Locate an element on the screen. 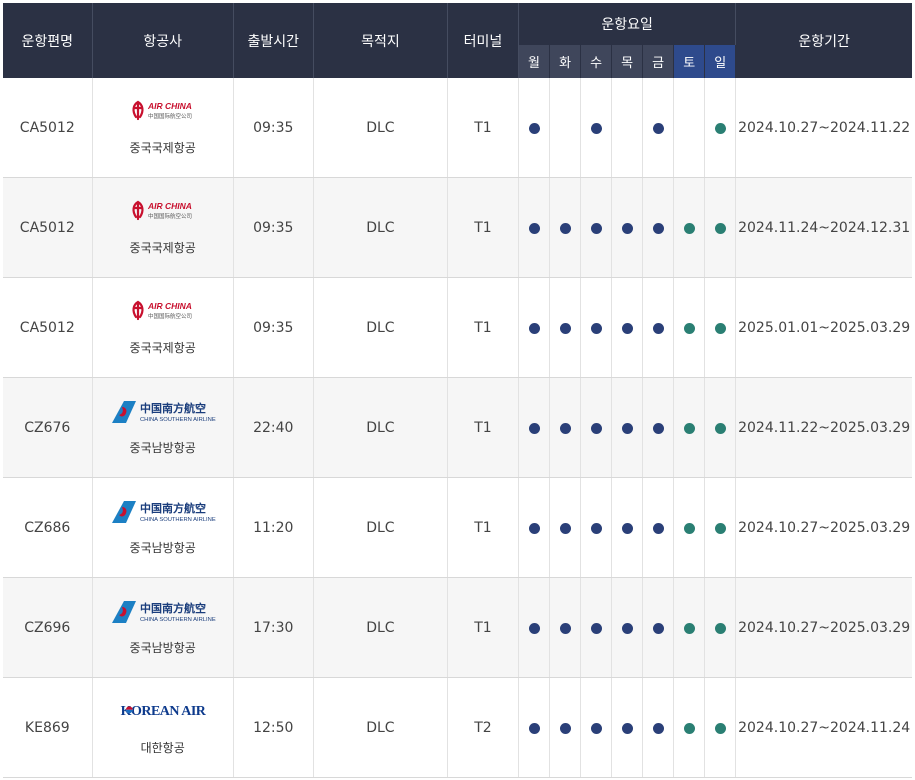 Image resolution: width=915 pixels, height=780 pixels. operating-period: 2024.10.27~2025.03.29 is located at coordinates (823, 527).